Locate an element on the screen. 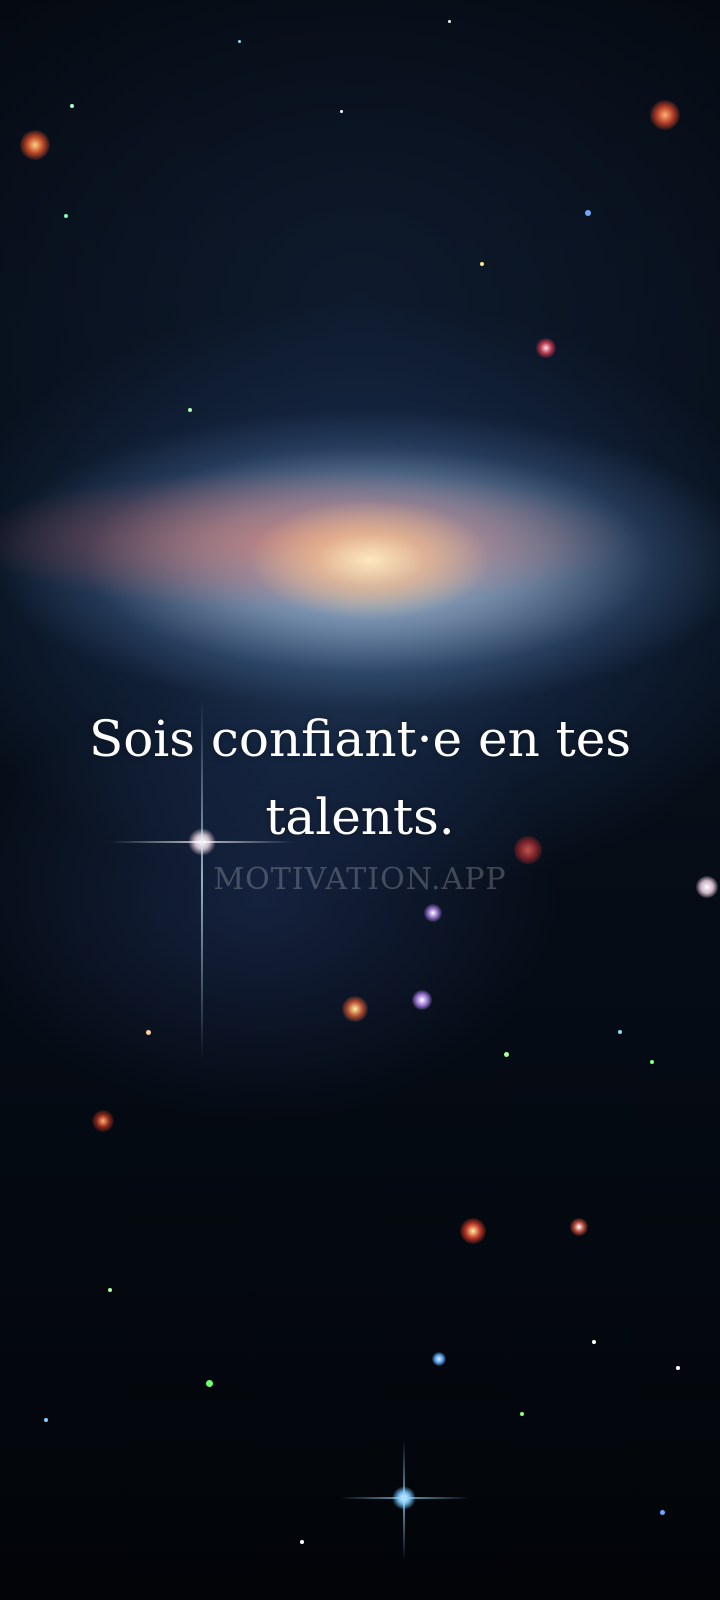 This screenshot has height=1600, width=720. blue-star is located at coordinates (439, 1359).